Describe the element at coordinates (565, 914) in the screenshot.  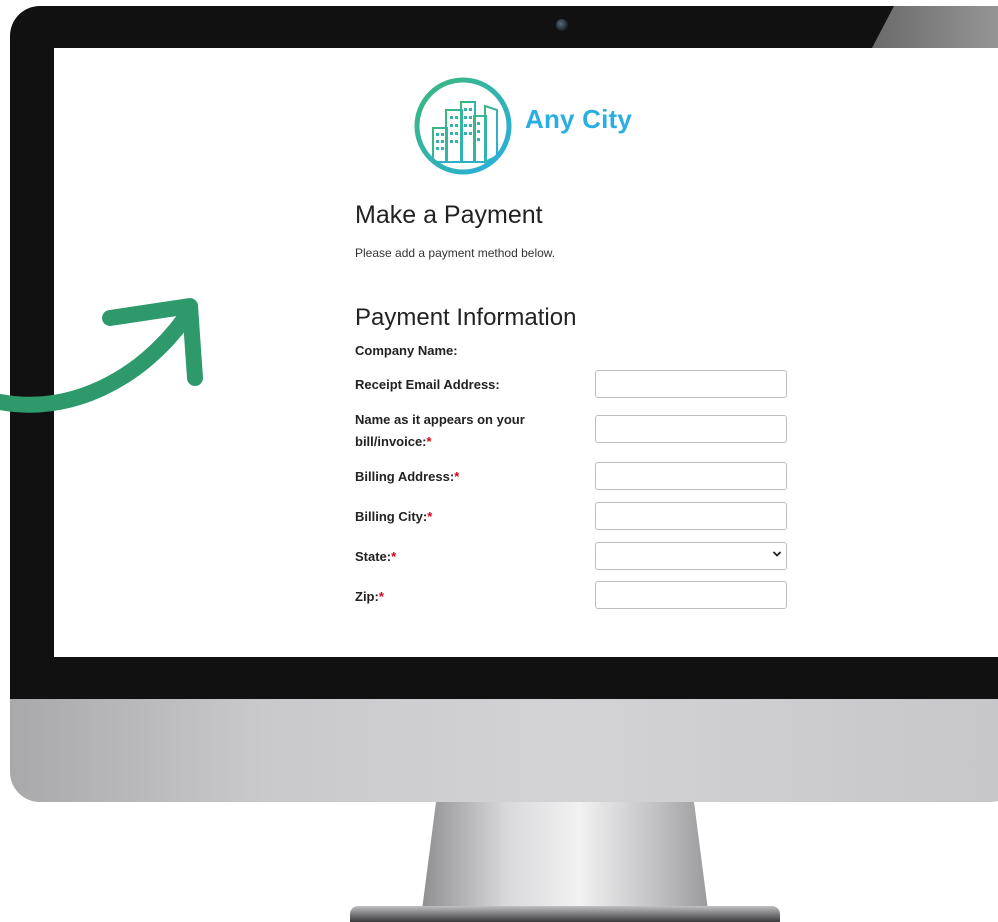
I see `monitor-stand-base` at that location.